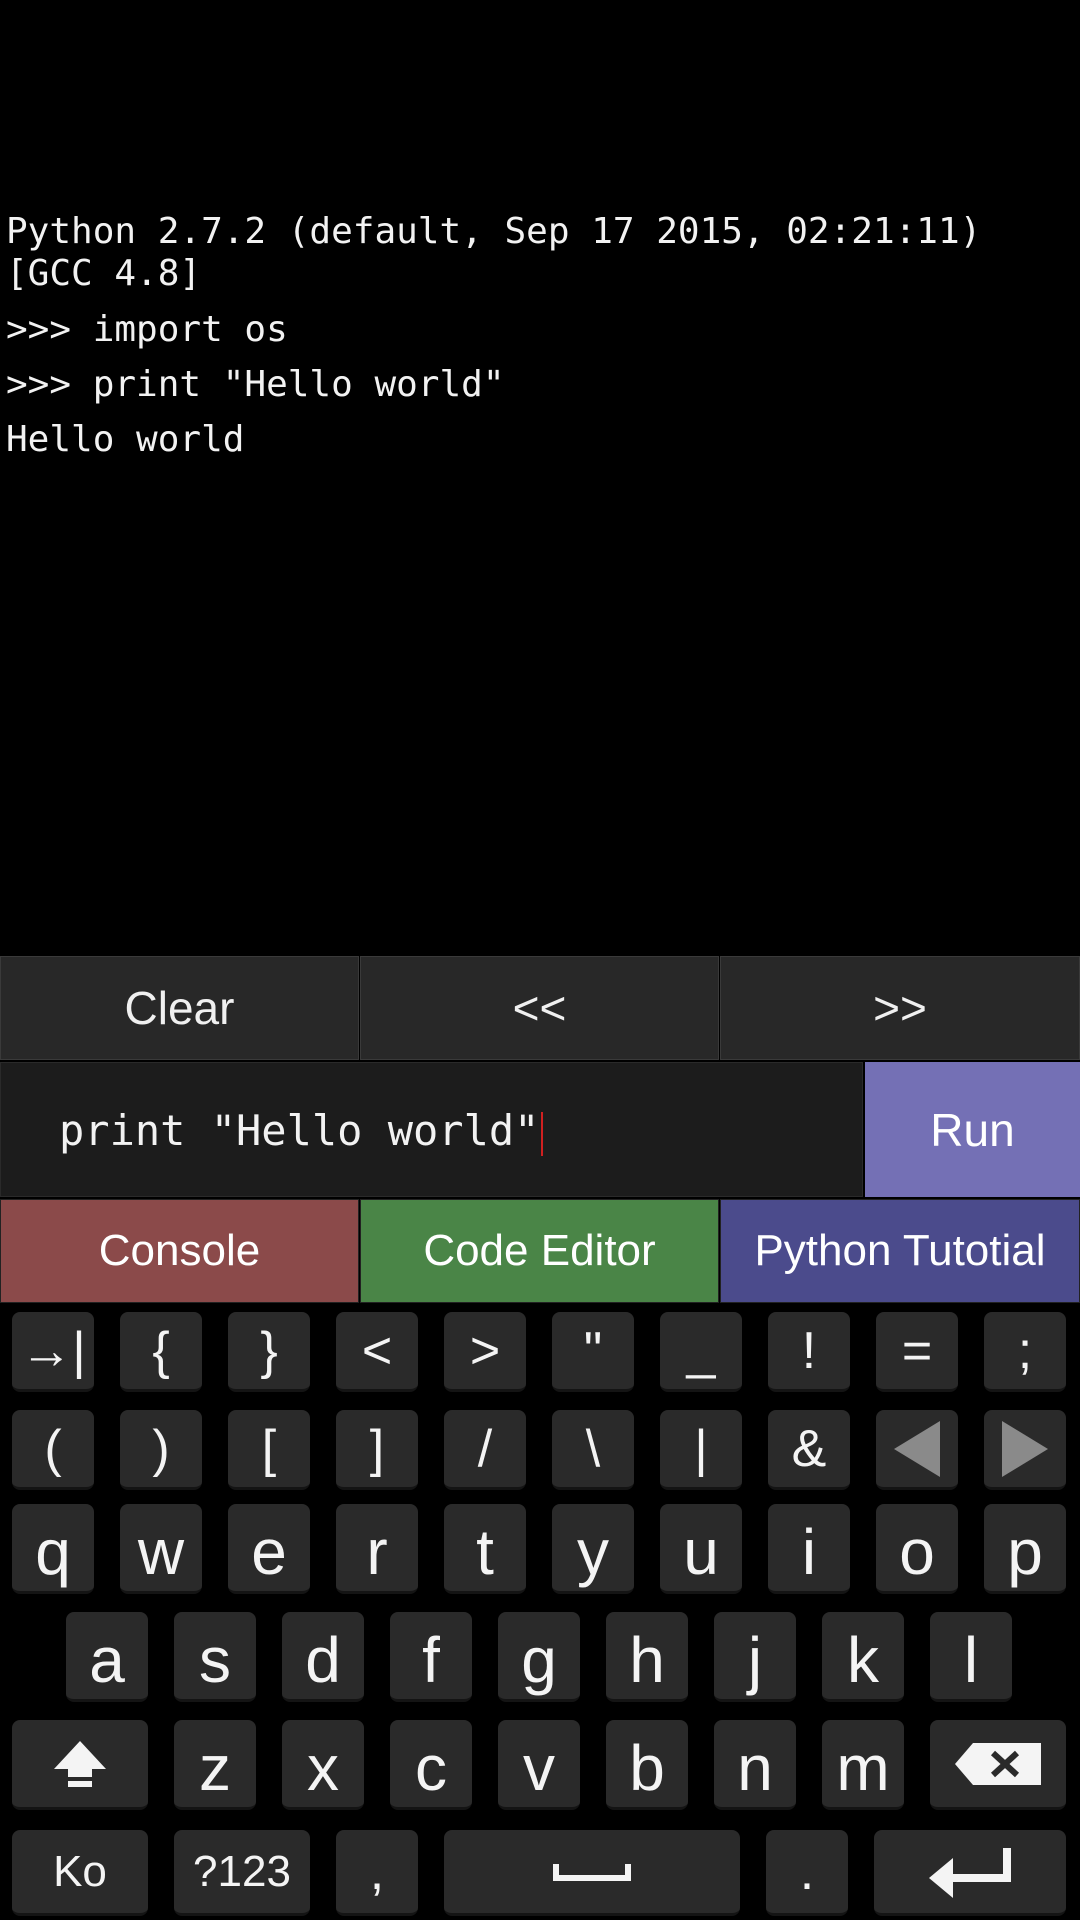 This screenshot has height=1920, width=1080. Describe the element at coordinates (323, 1657) in the screenshot. I see `key-letter: d` at that location.